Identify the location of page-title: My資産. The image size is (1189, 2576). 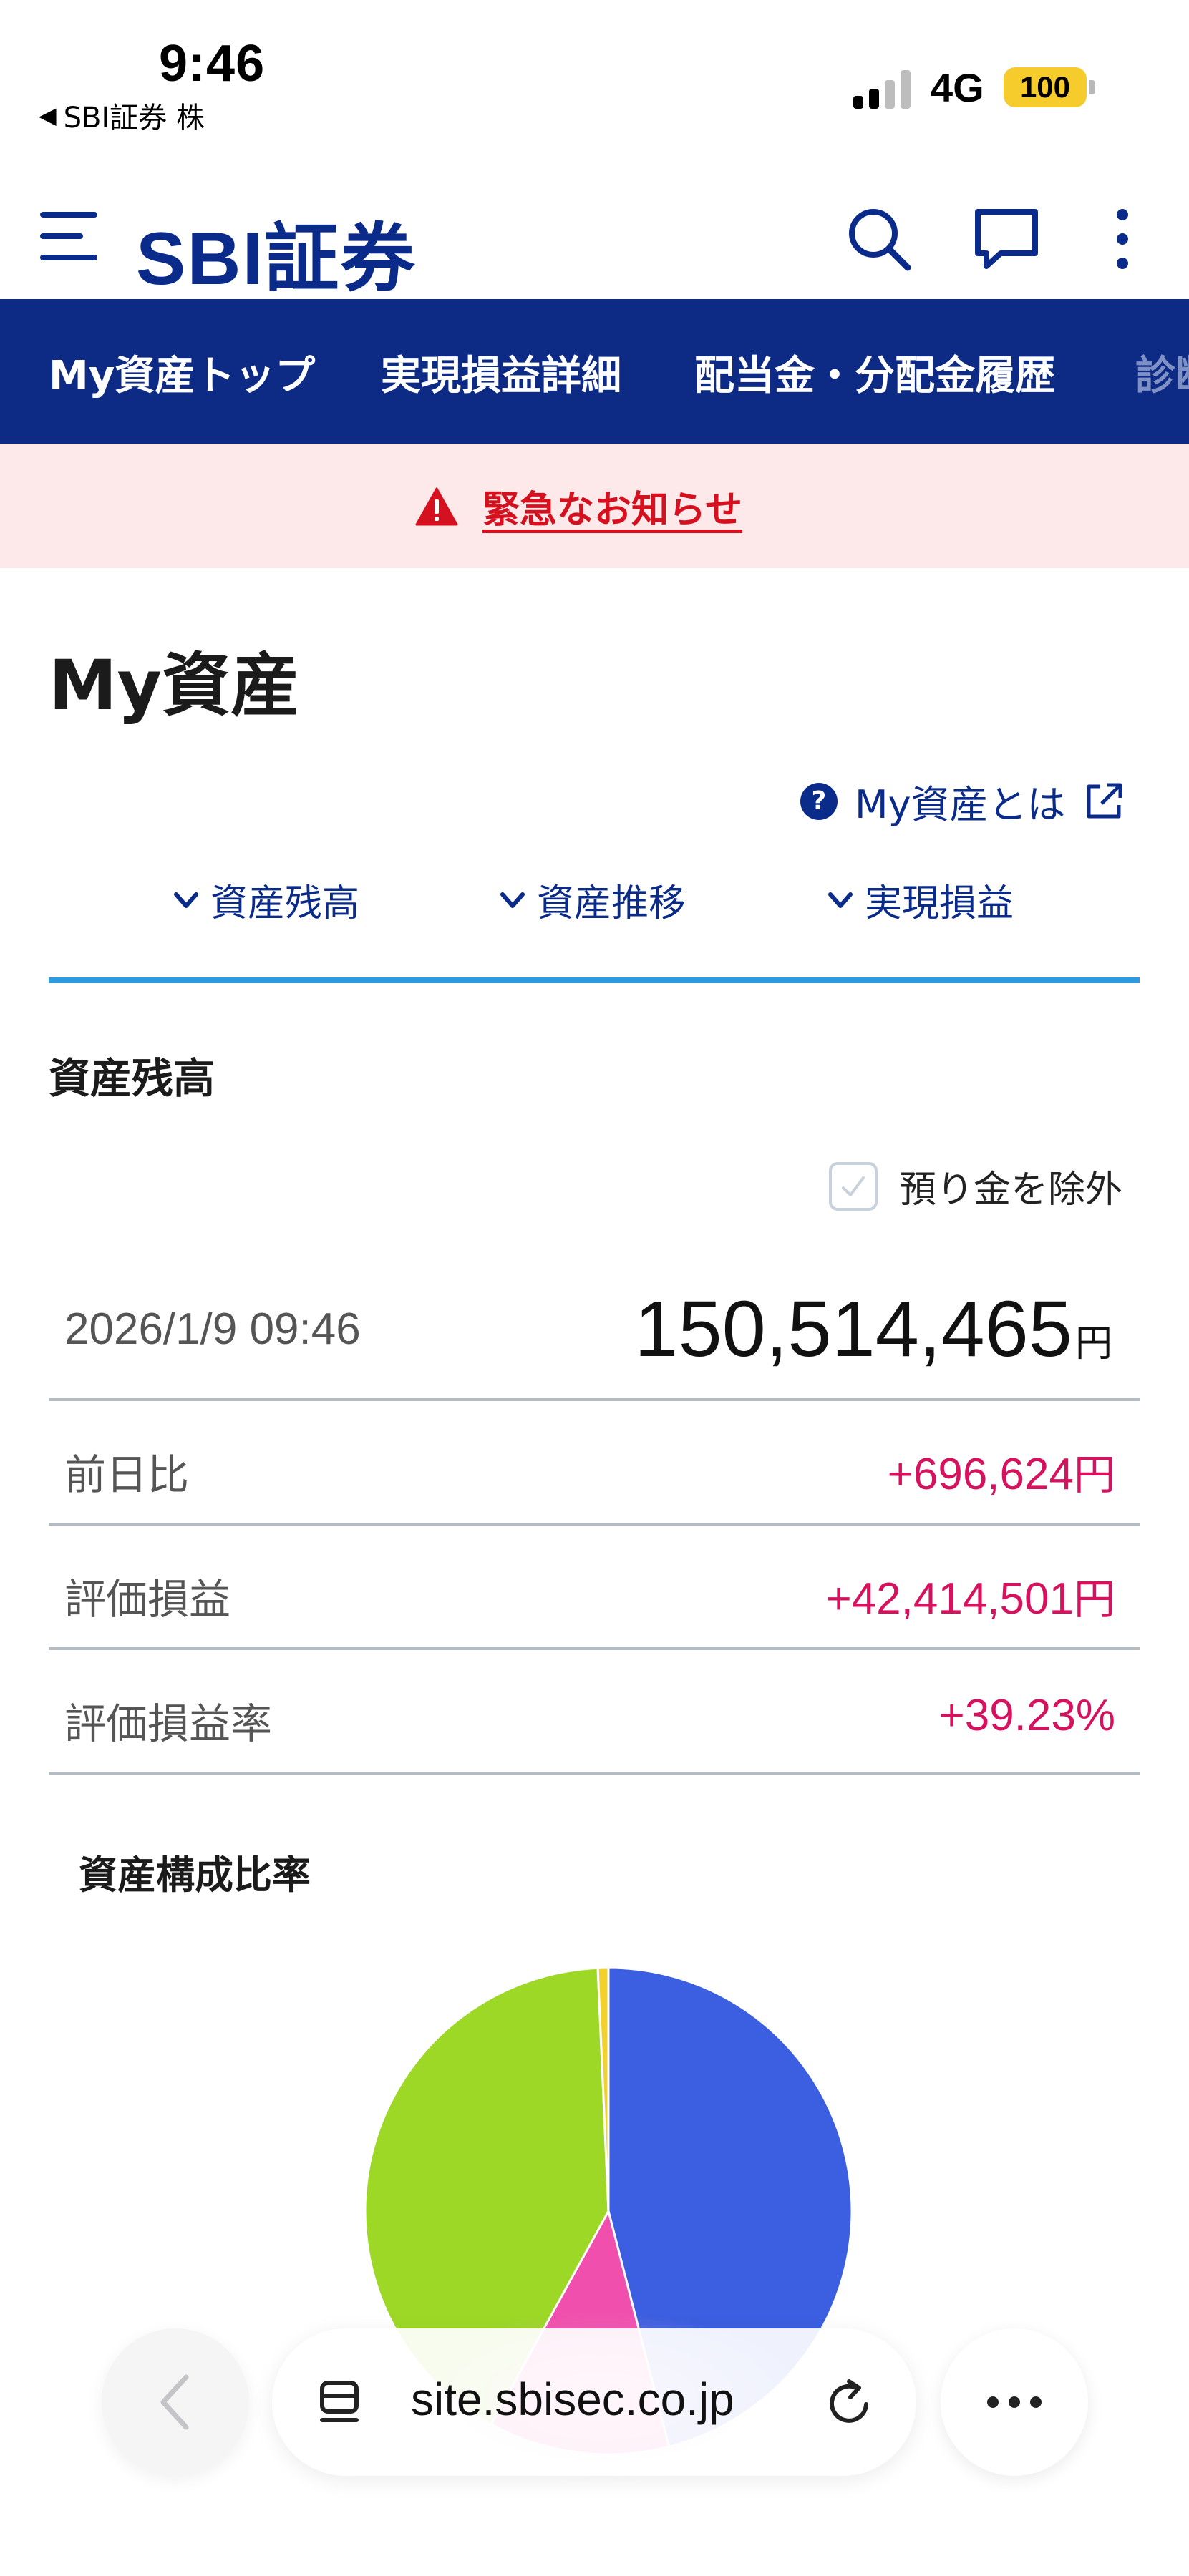
(174, 685).